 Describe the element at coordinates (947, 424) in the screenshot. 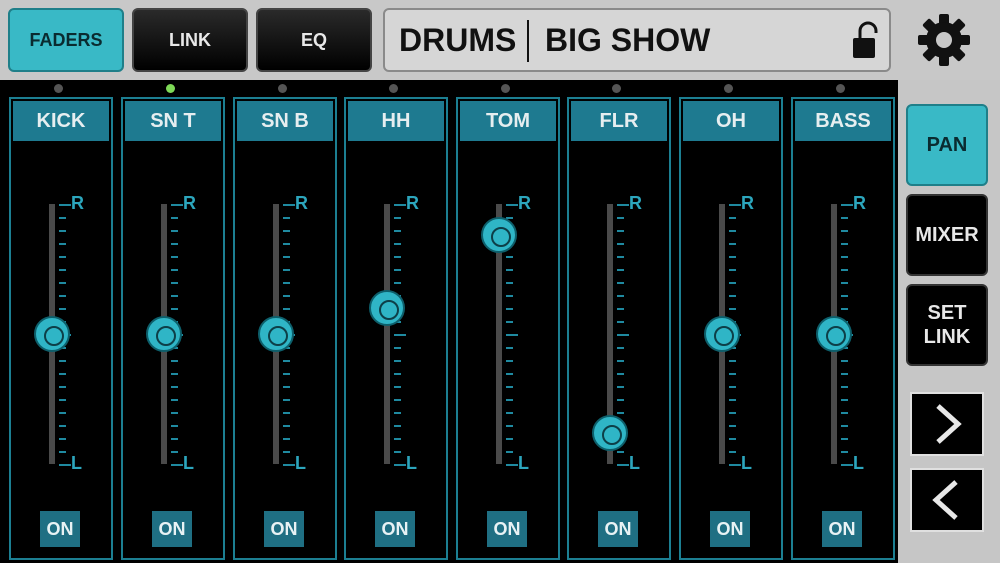

I see `next-bank-button` at that location.